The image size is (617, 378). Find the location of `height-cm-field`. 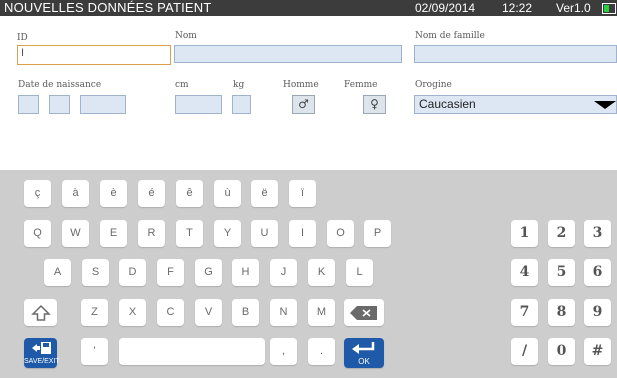

height-cm-field is located at coordinates (198, 104).